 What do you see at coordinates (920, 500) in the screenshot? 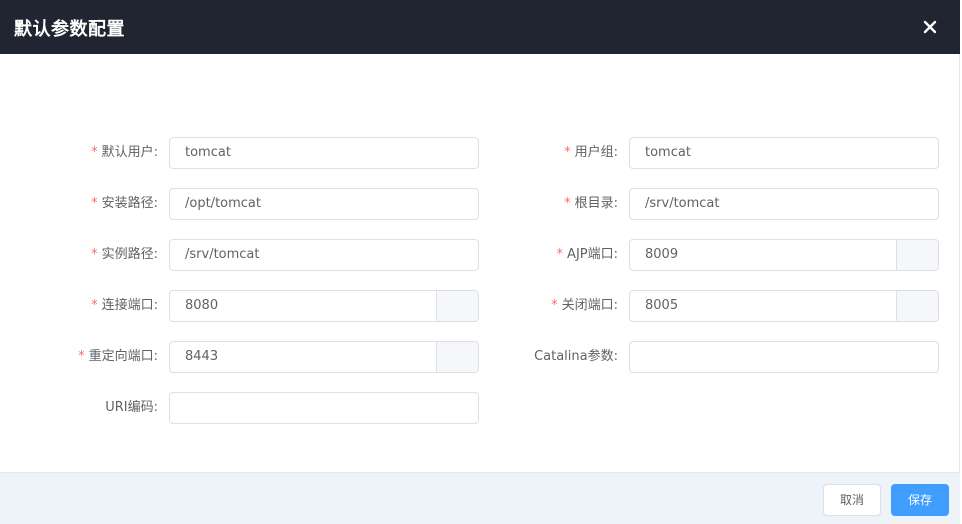
I see `save-button: 保存` at bounding box center [920, 500].